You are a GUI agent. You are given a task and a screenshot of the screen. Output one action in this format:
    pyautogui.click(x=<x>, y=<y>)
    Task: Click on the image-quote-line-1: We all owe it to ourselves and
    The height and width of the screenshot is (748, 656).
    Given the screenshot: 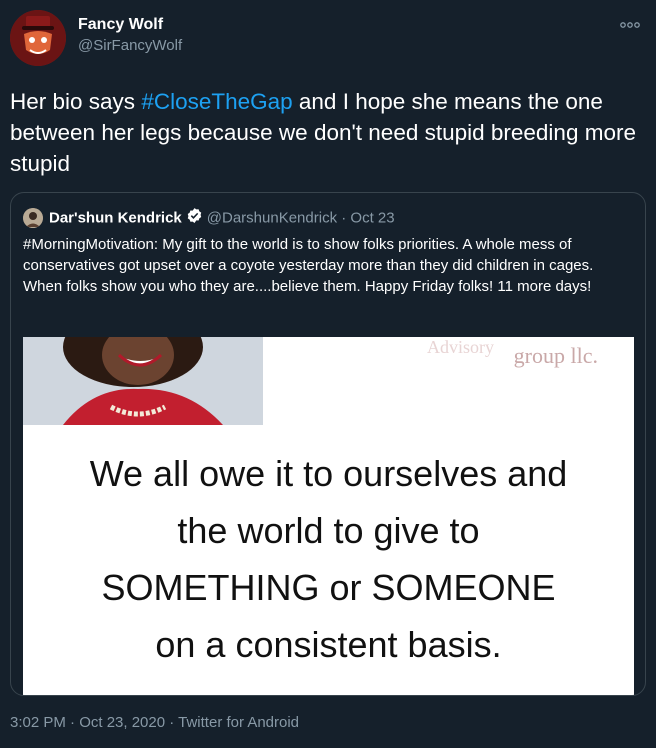 What is the action you would take?
    pyautogui.click(x=328, y=473)
    